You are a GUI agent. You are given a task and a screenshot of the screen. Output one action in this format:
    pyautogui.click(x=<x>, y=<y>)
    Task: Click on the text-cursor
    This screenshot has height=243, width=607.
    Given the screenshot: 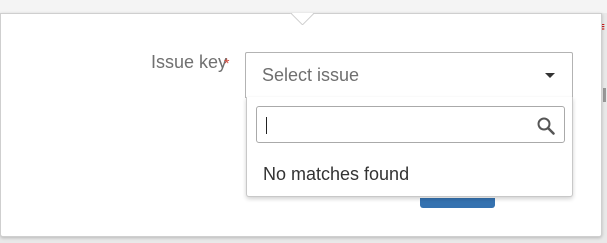 What is the action you would take?
    pyautogui.click(x=266, y=125)
    